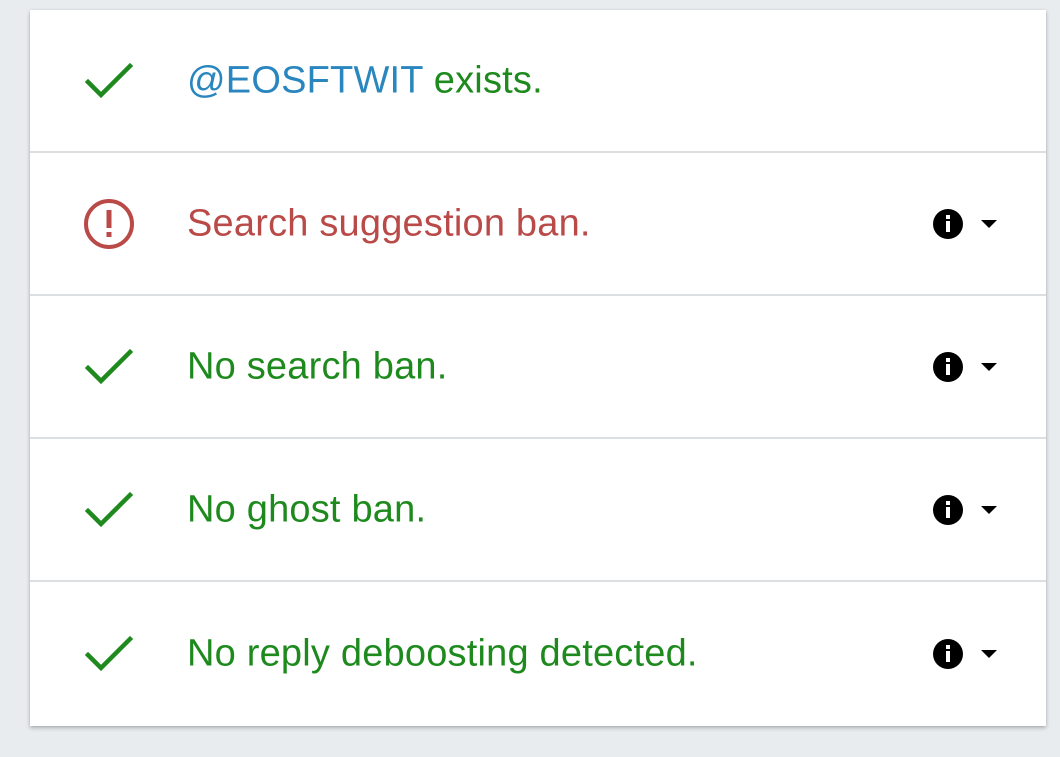 The image size is (1060, 757). I want to click on result-label: No search ban., so click(317, 366).